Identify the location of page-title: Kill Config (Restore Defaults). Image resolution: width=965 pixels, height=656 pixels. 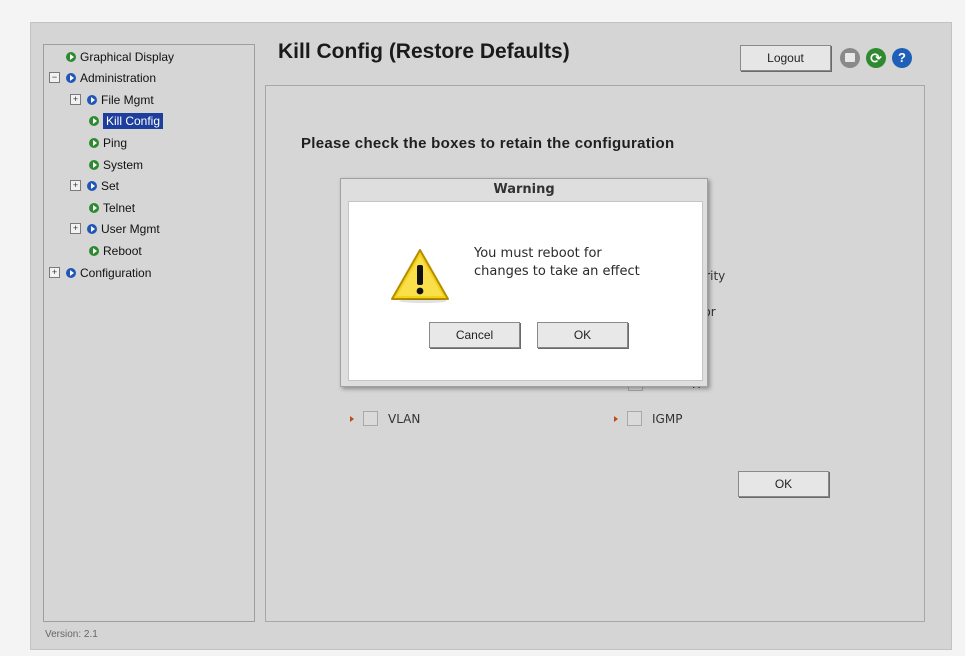
(424, 51).